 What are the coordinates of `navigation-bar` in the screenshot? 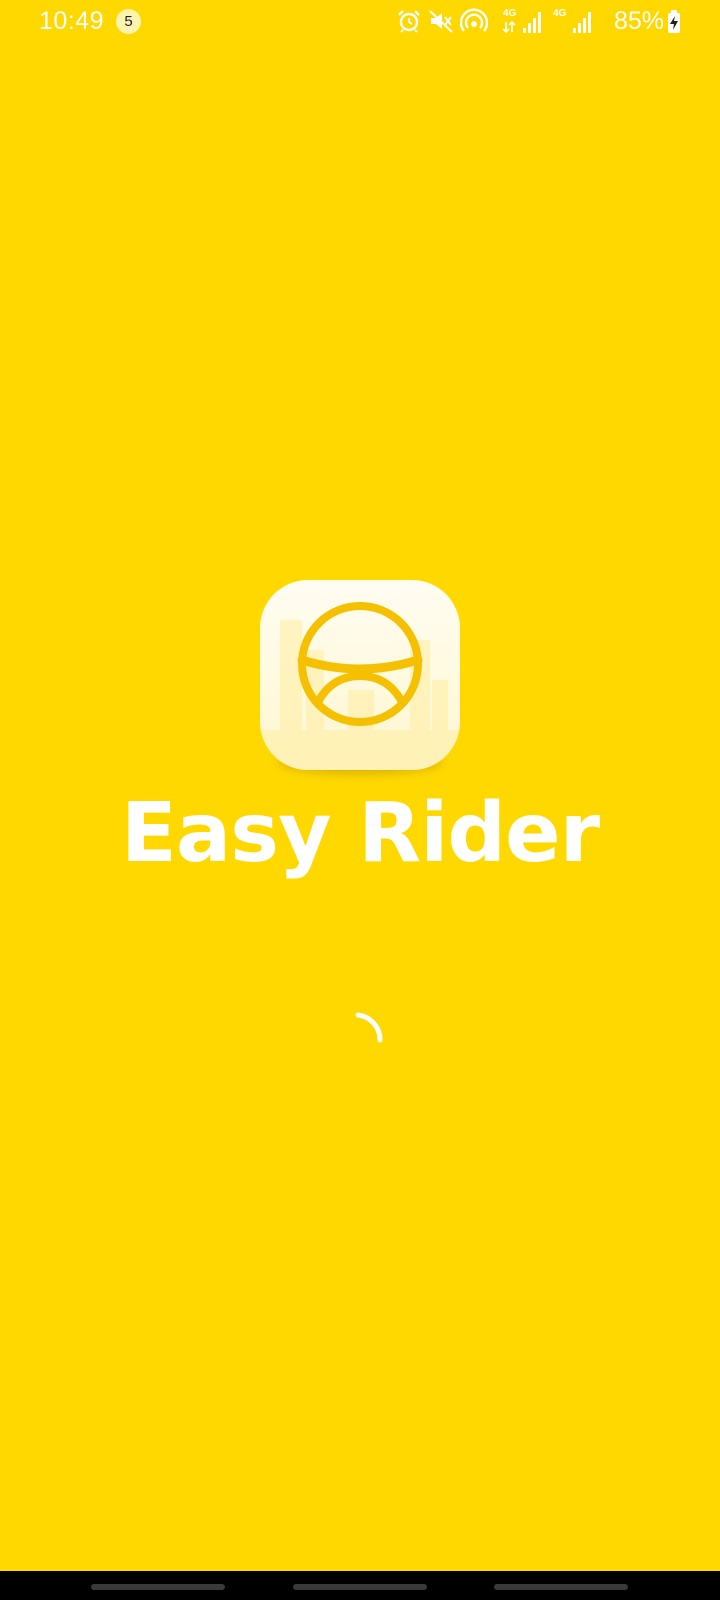 It's located at (360, 1585).